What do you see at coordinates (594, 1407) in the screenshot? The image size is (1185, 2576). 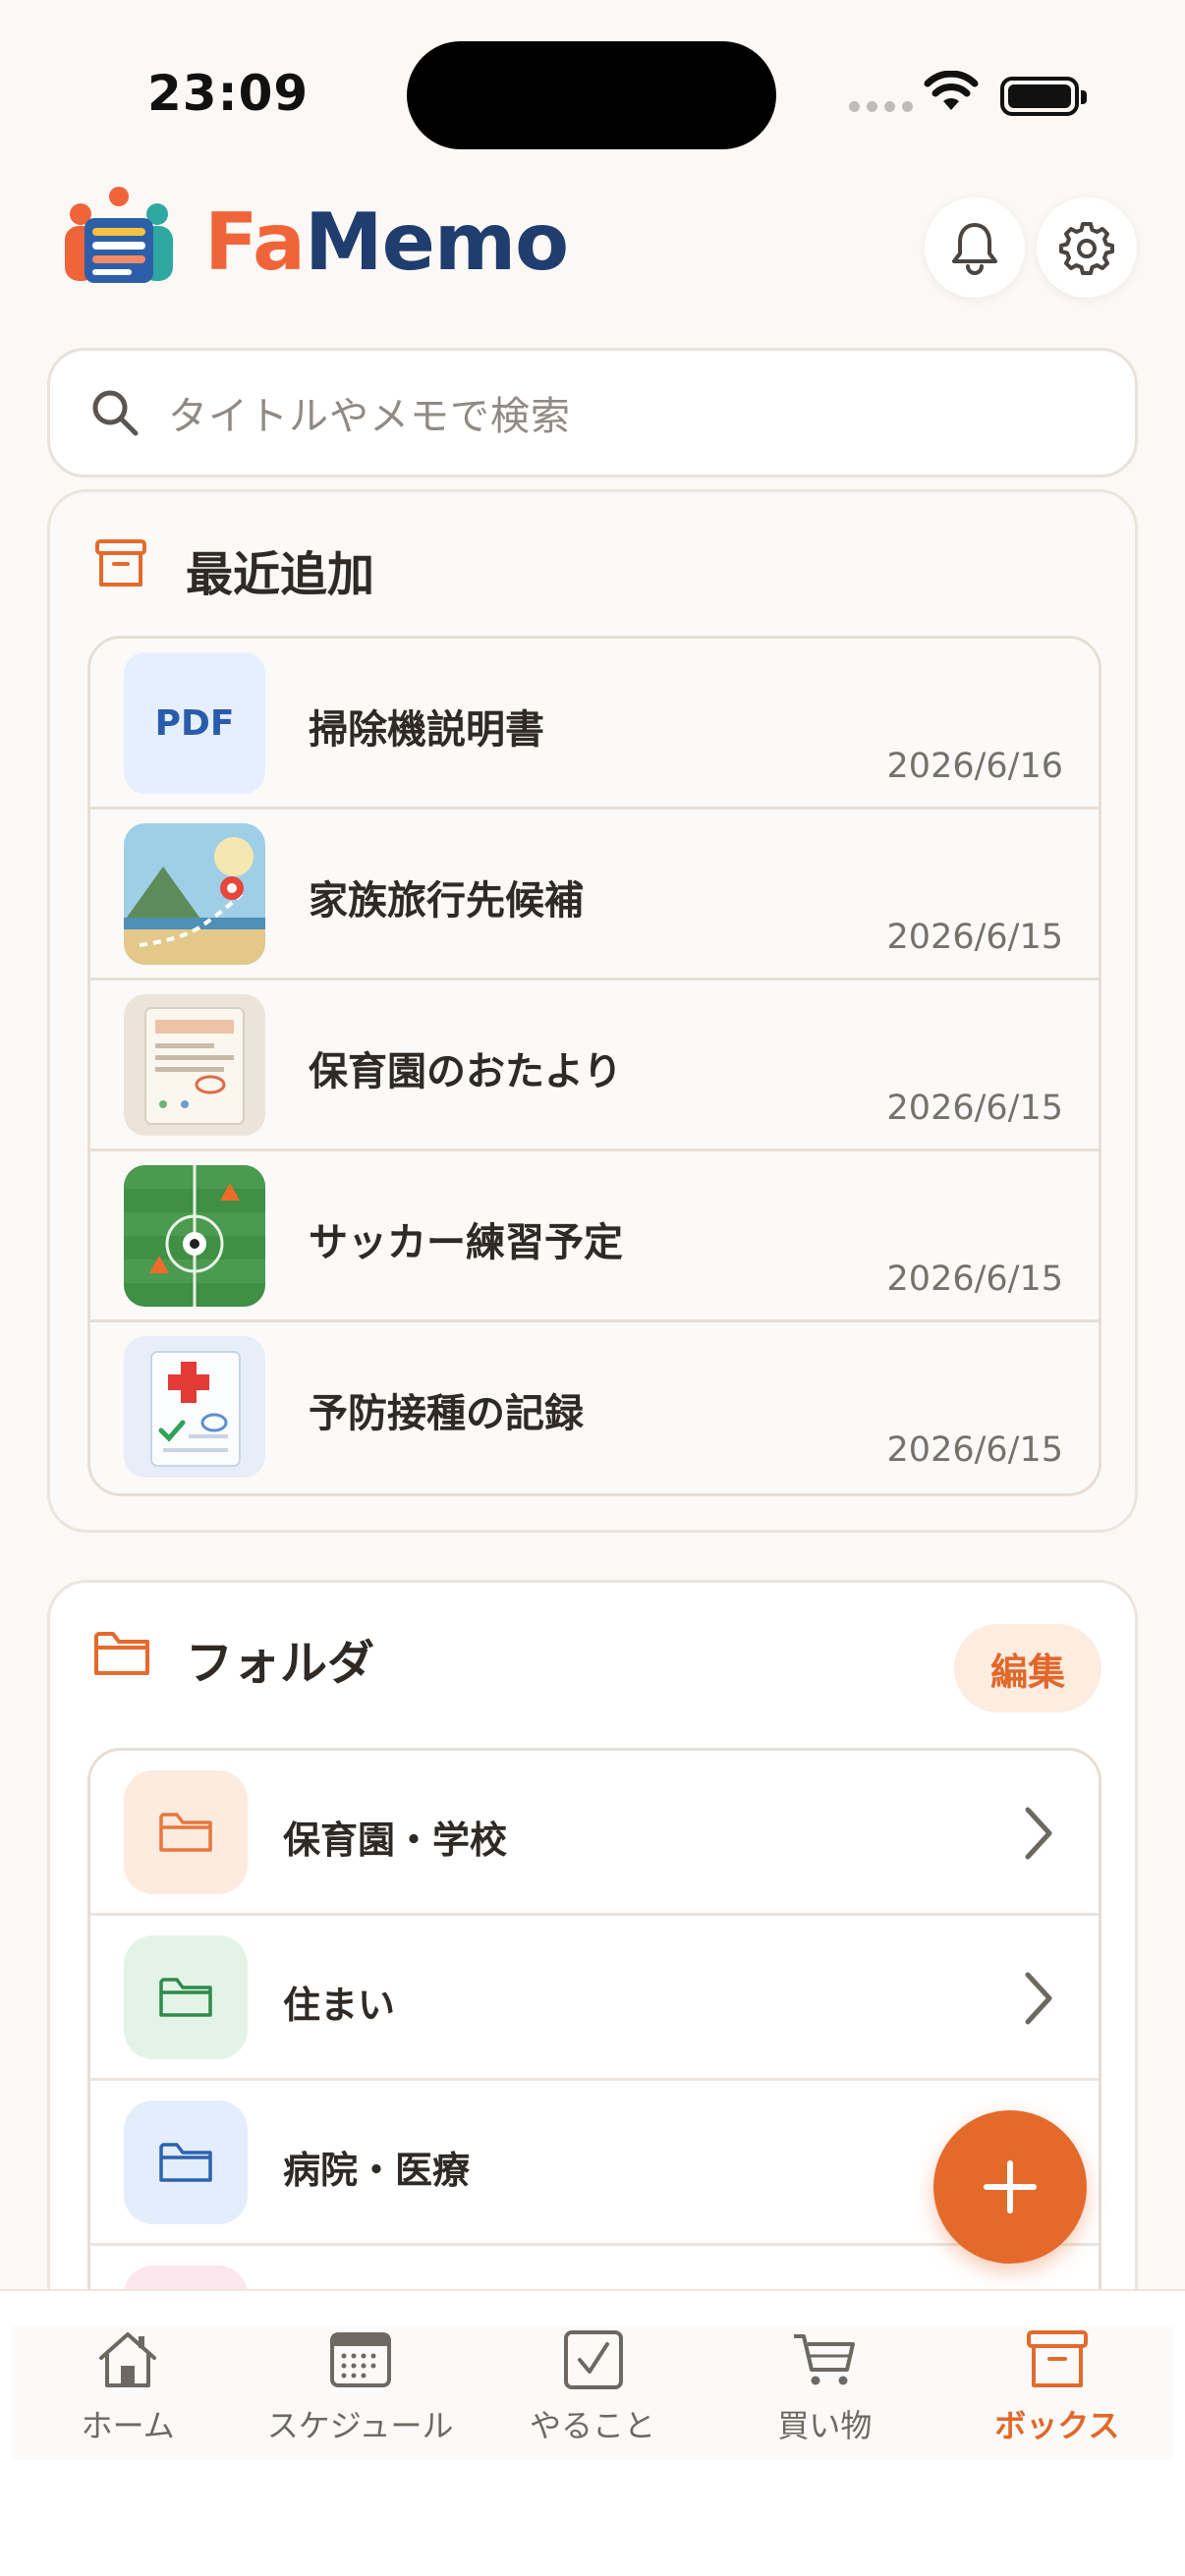 I see `list-item: 予防接種の記録 2026/6/15` at bounding box center [594, 1407].